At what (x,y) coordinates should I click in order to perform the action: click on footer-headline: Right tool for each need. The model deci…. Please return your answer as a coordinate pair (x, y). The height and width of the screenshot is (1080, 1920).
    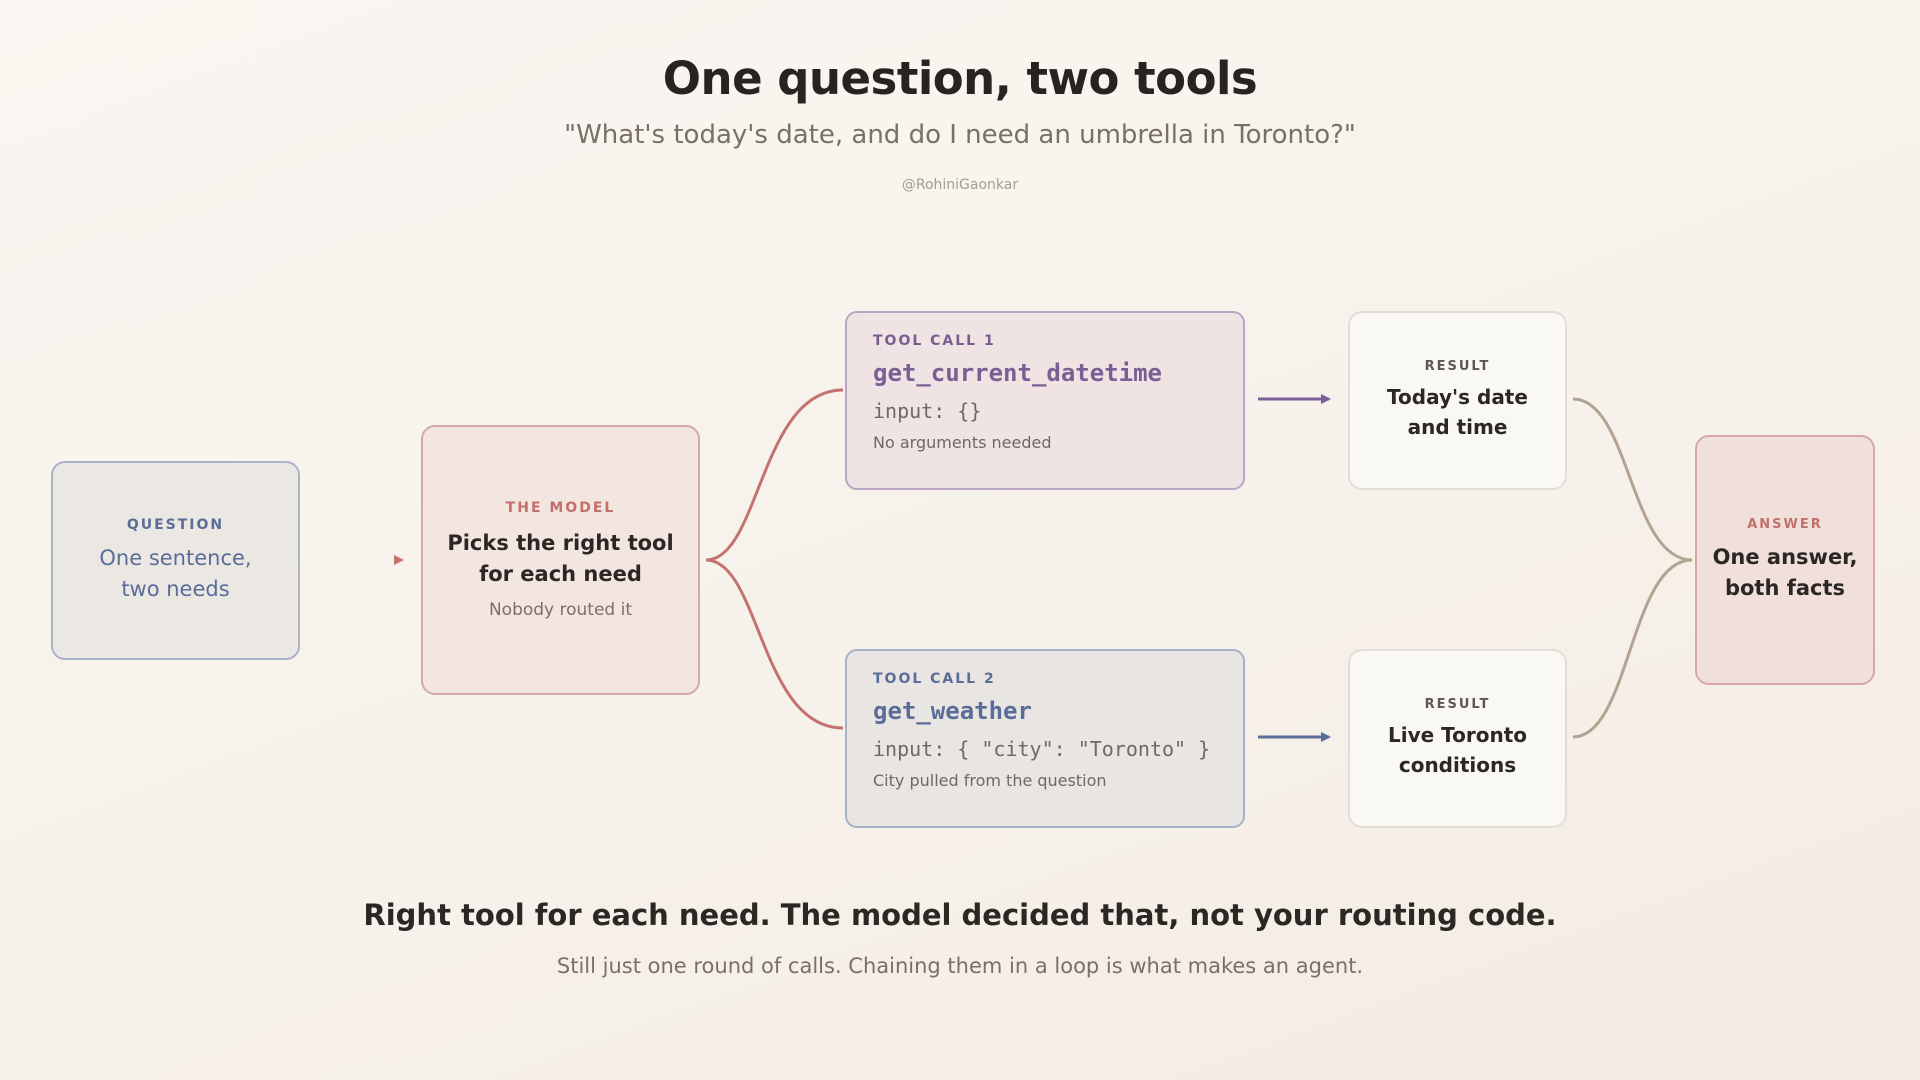
    Looking at the image, I should click on (960, 915).